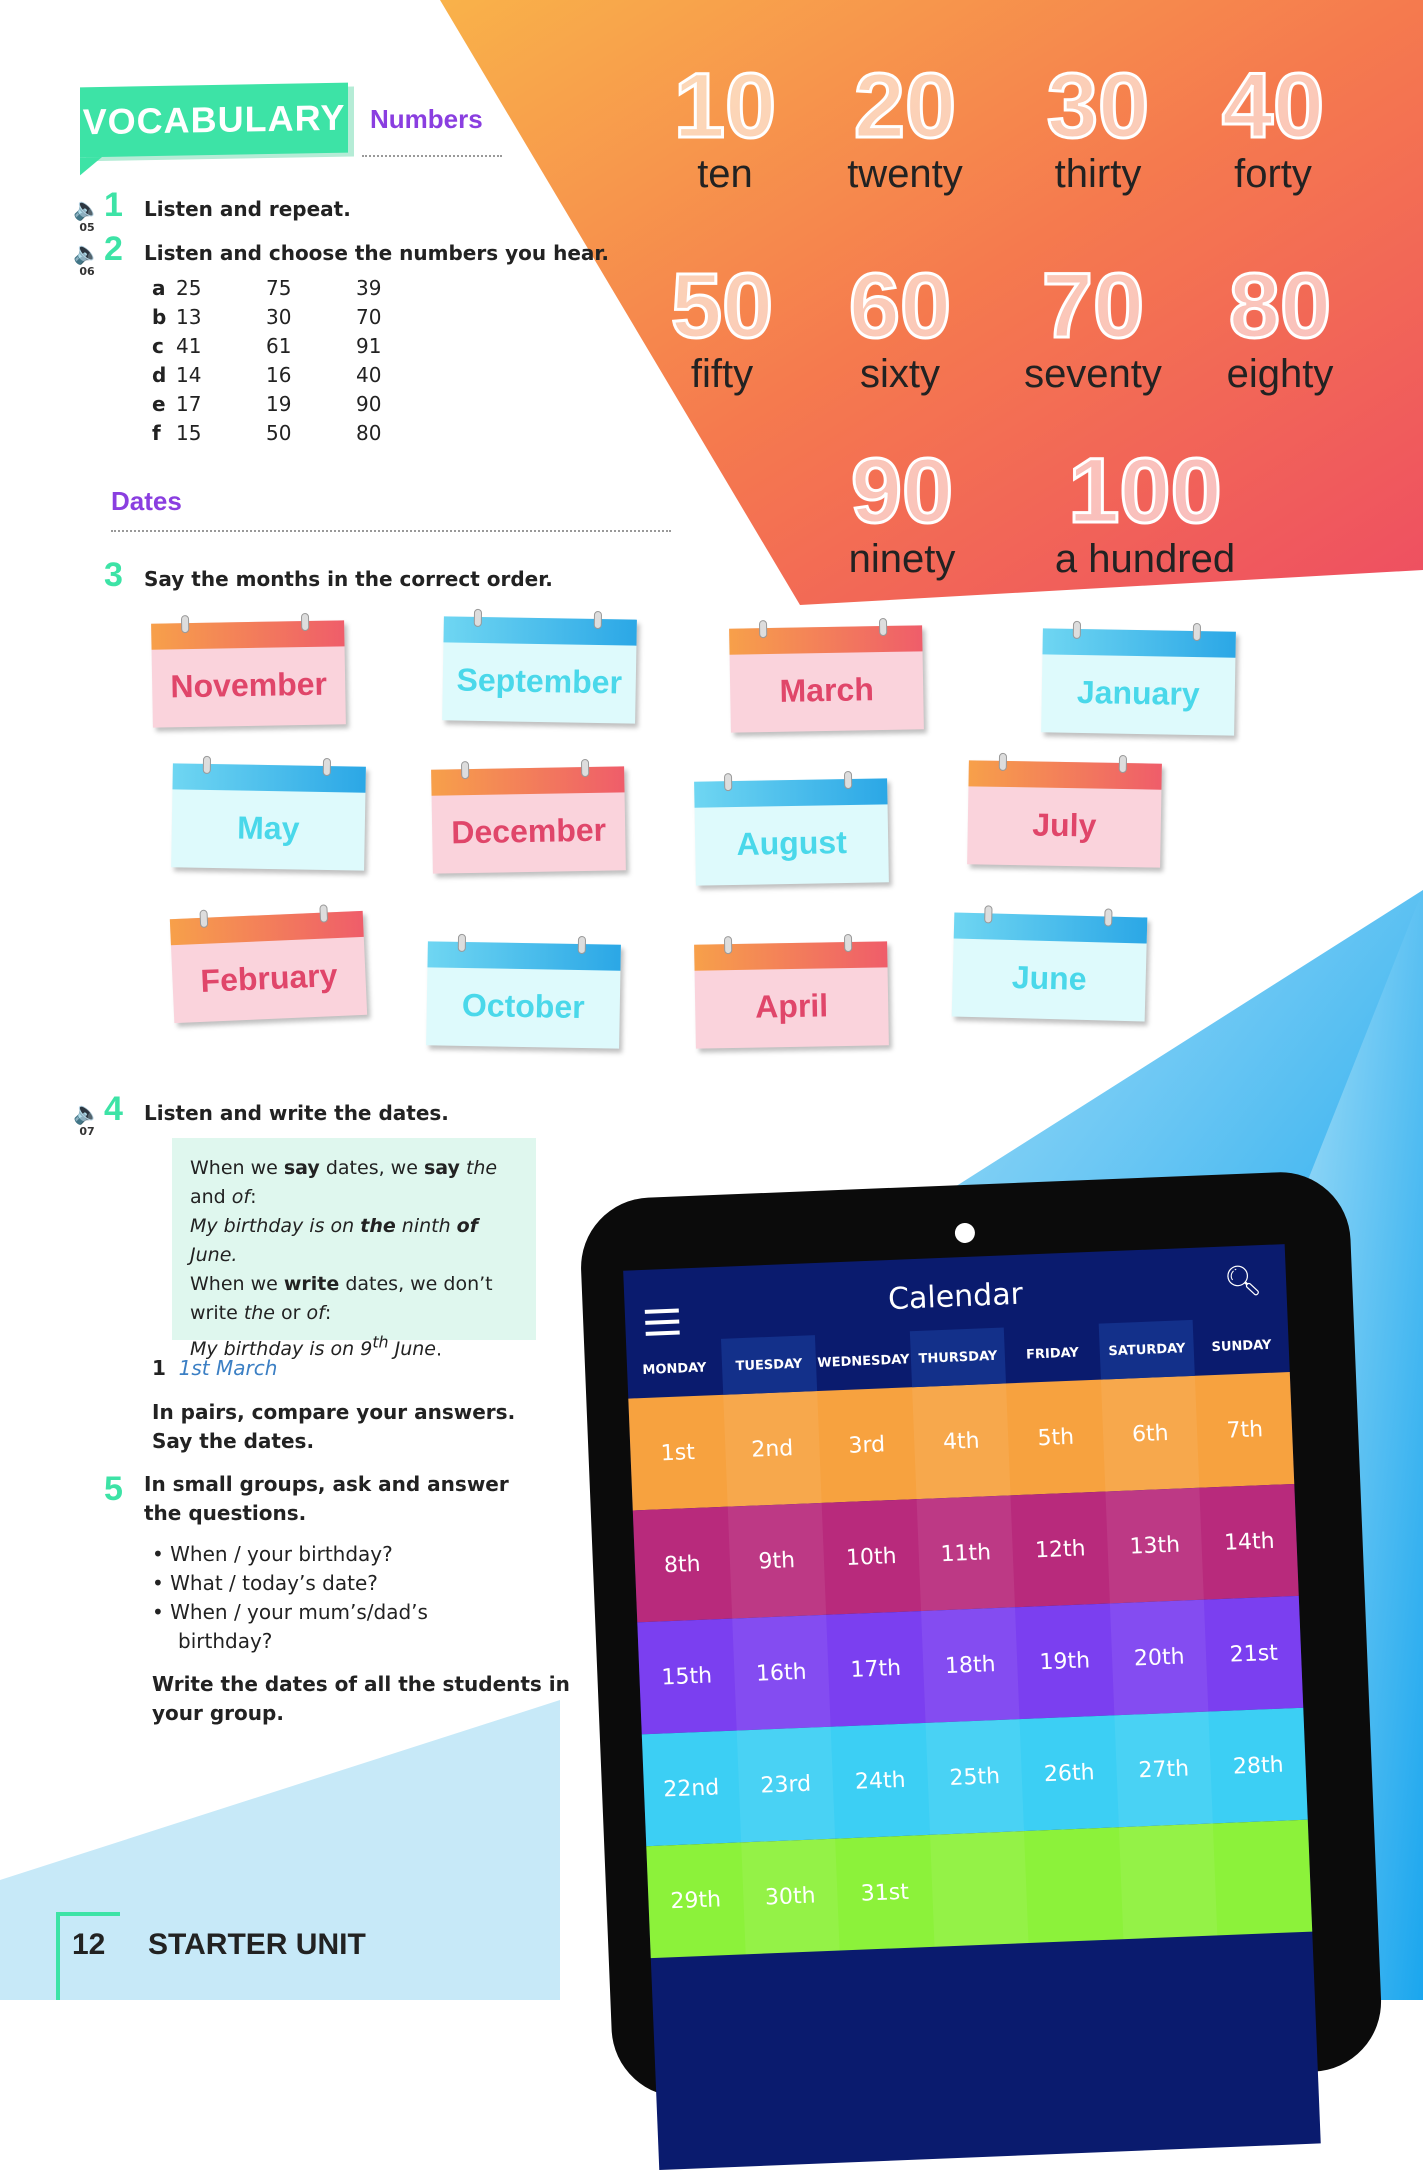 The width and height of the screenshot is (1423, 2172). Describe the element at coordinates (401, 348) in the screenshot. I see `choice-number: 91` at that location.